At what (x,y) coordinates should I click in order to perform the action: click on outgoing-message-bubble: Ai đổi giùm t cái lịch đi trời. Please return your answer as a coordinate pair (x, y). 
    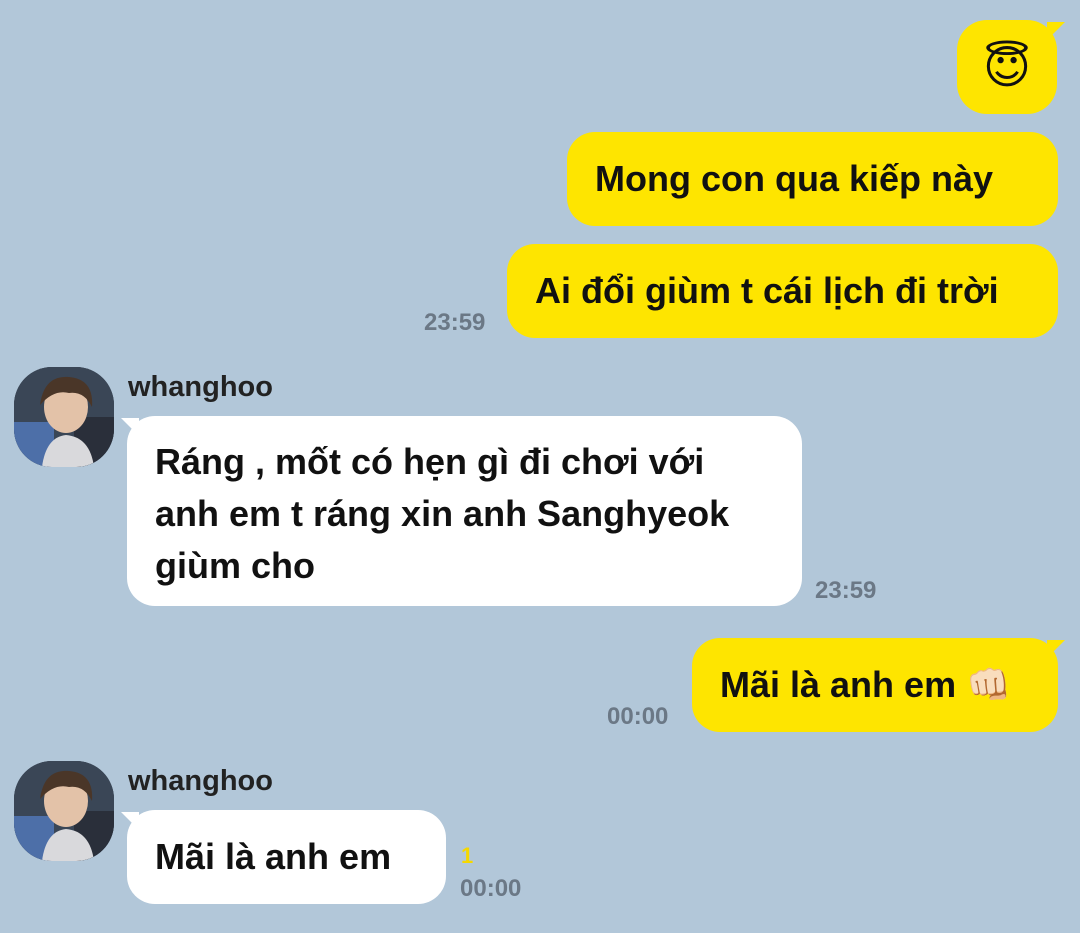
    Looking at the image, I should click on (782, 291).